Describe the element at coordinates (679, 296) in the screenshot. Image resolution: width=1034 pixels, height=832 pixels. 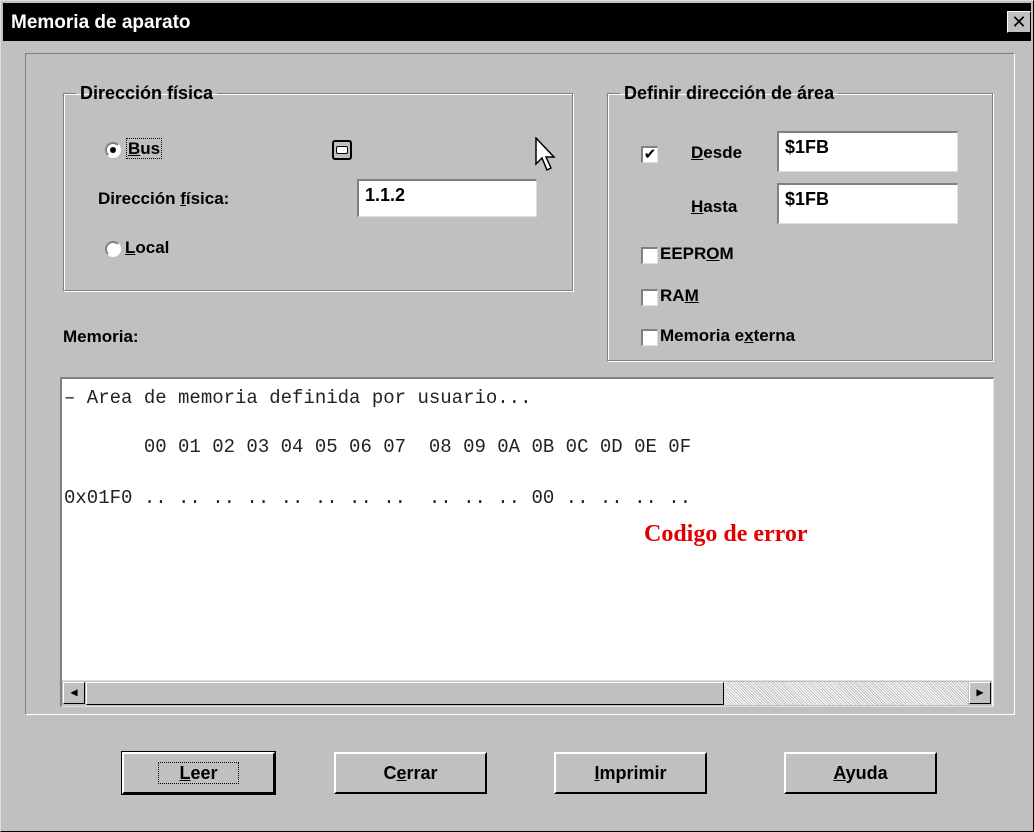
I see `ram-label: RAM` at that location.